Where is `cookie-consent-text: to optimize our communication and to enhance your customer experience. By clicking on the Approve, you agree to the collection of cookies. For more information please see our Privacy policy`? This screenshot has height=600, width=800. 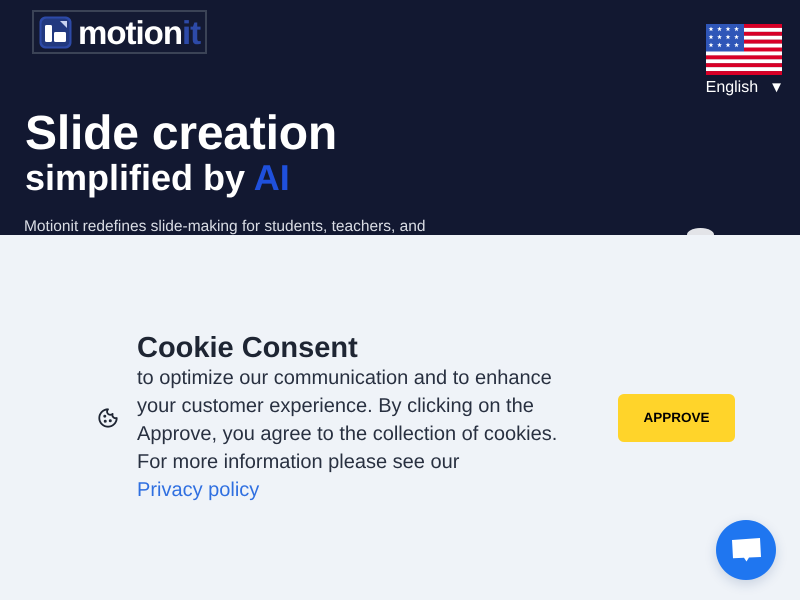
cookie-consent-text: to optimize our communication and to enhance your customer experience. By clicking on the Approve, you agree to the collection of cookies. For more information please see our Privacy policy is located at coordinates (347, 434).